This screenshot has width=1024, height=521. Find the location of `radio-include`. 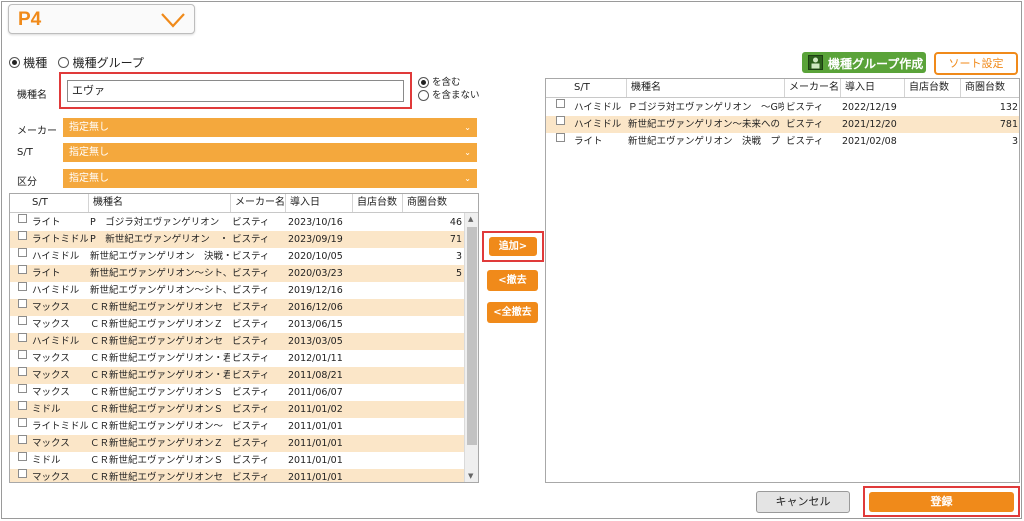

radio-include is located at coordinates (423, 82).